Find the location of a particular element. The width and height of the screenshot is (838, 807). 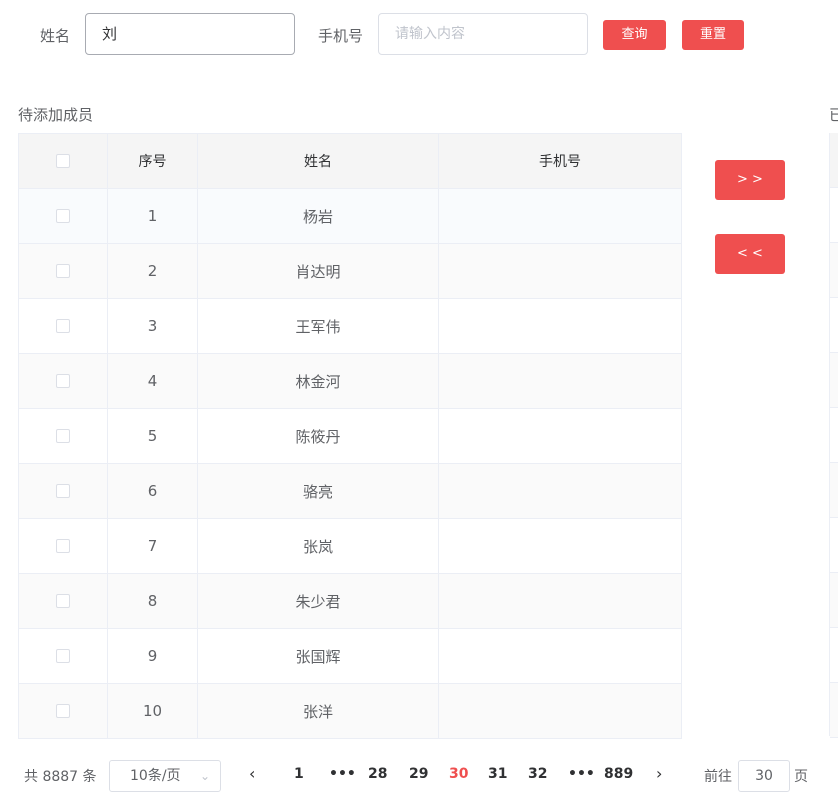

table-row: 6 骆亮 is located at coordinates (350, 491).